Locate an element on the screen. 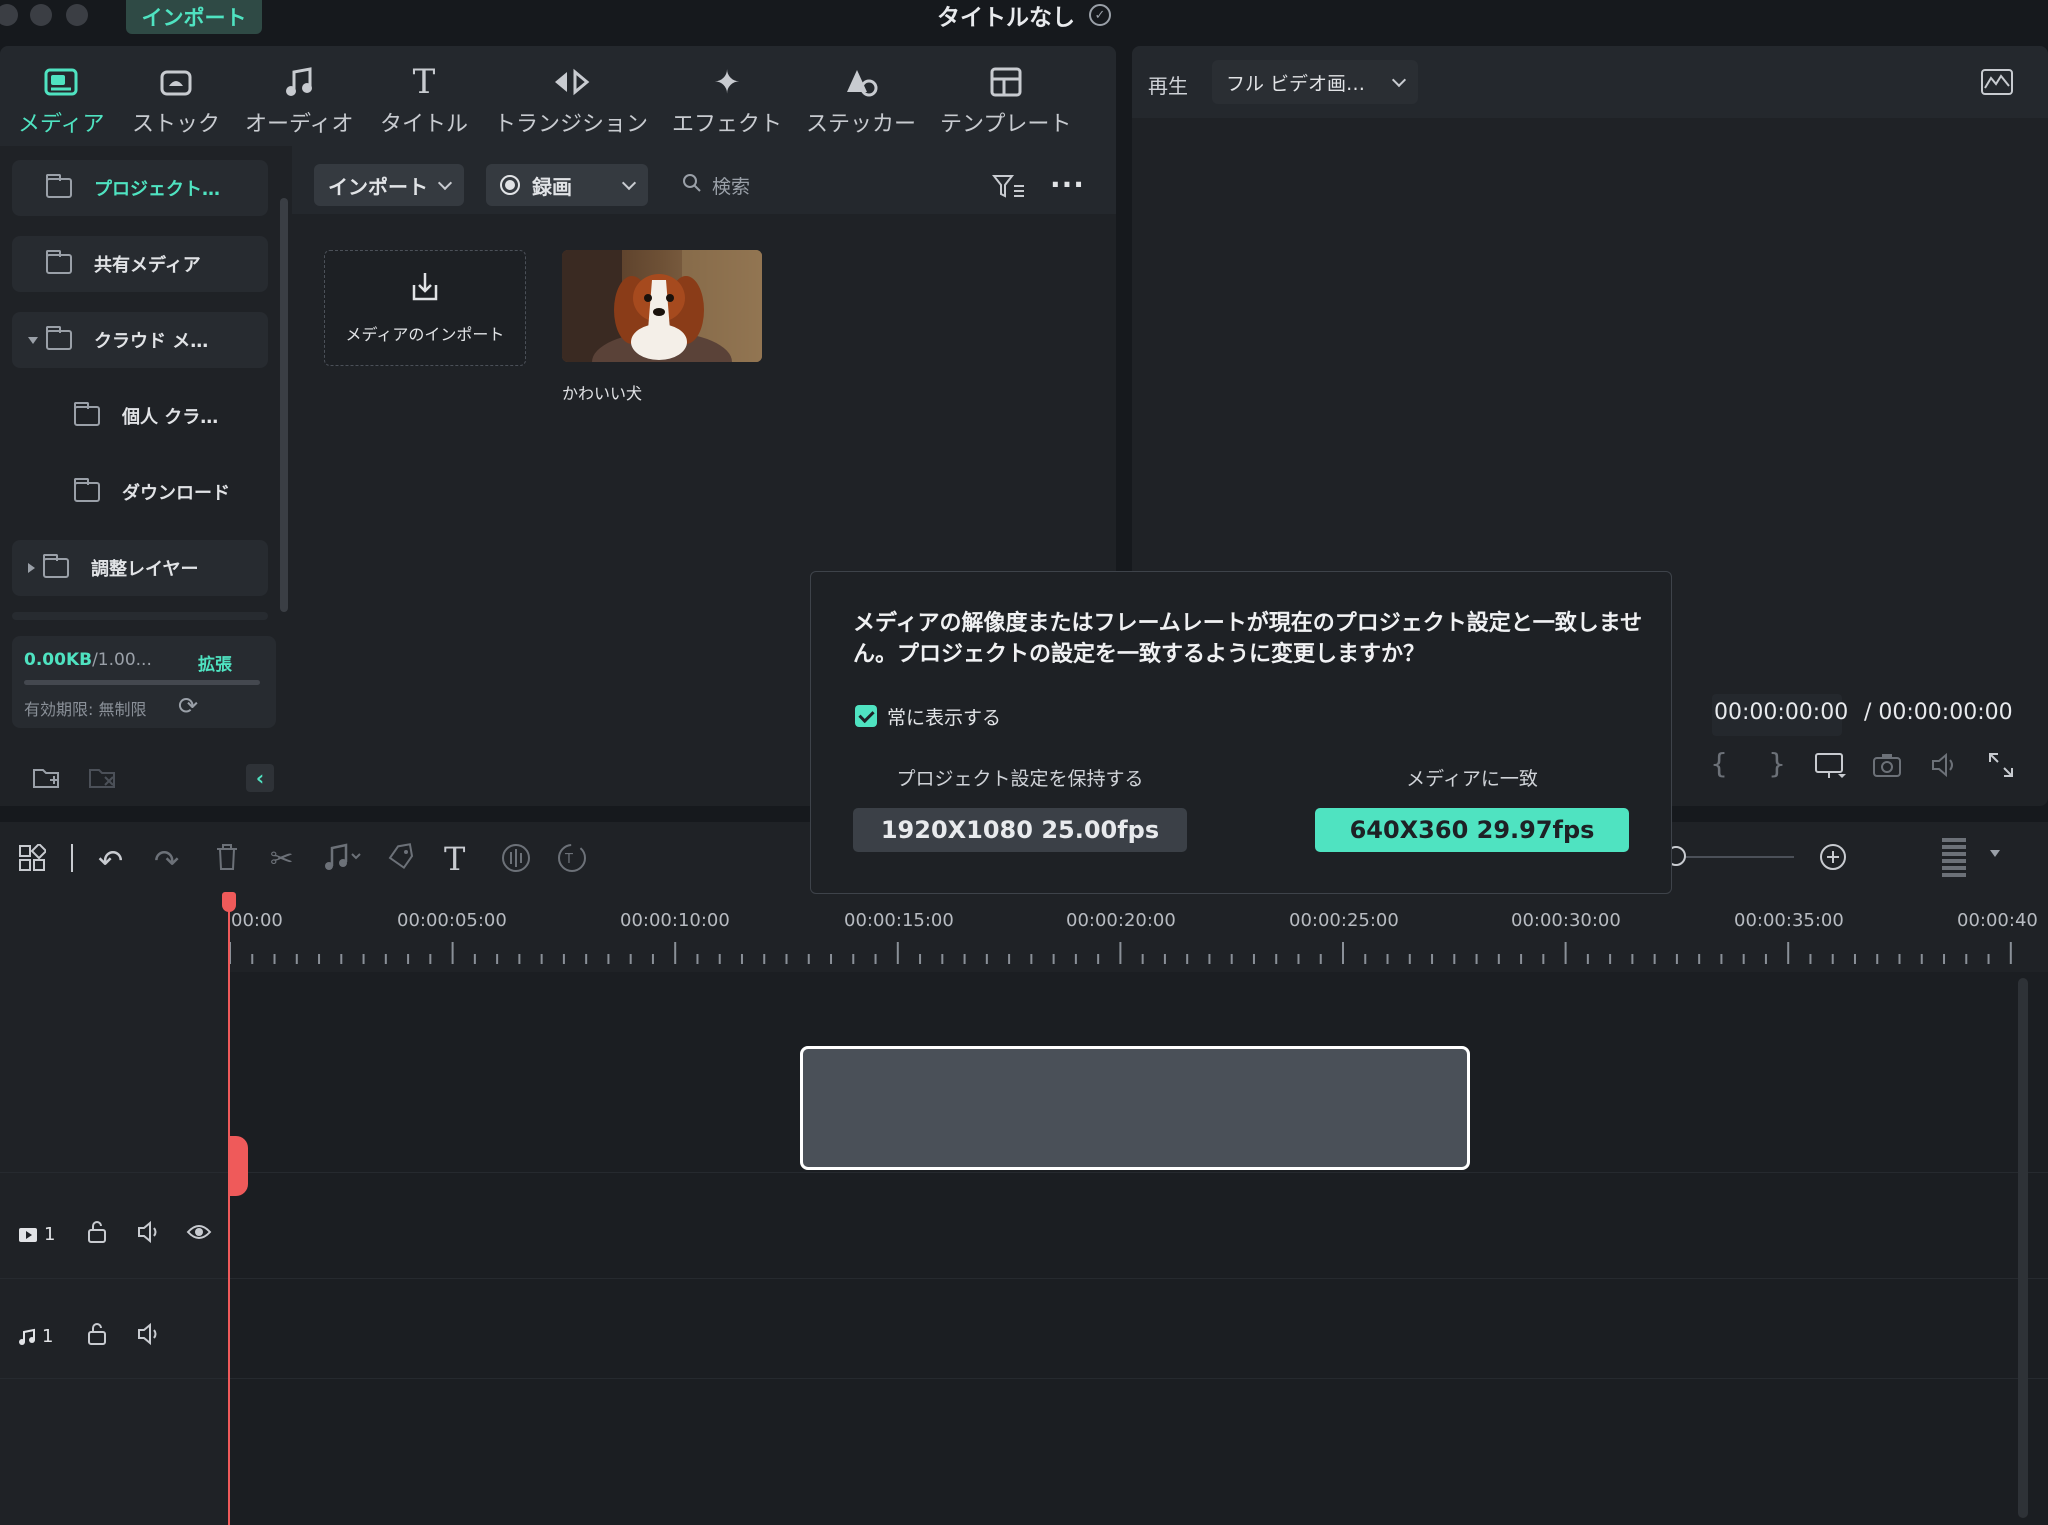 The height and width of the screenshot is (1525, 2048). window-title-text: タイトルなし is located at coordinates (1006, 18).